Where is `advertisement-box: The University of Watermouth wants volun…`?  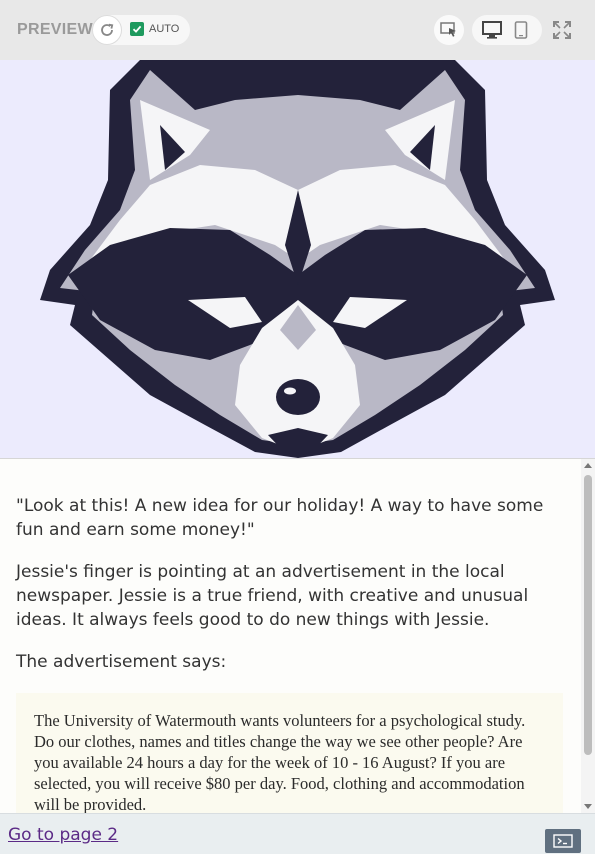
advertisement-box: The University of Watermouth wants volun… is located at coordinates (289, 753).